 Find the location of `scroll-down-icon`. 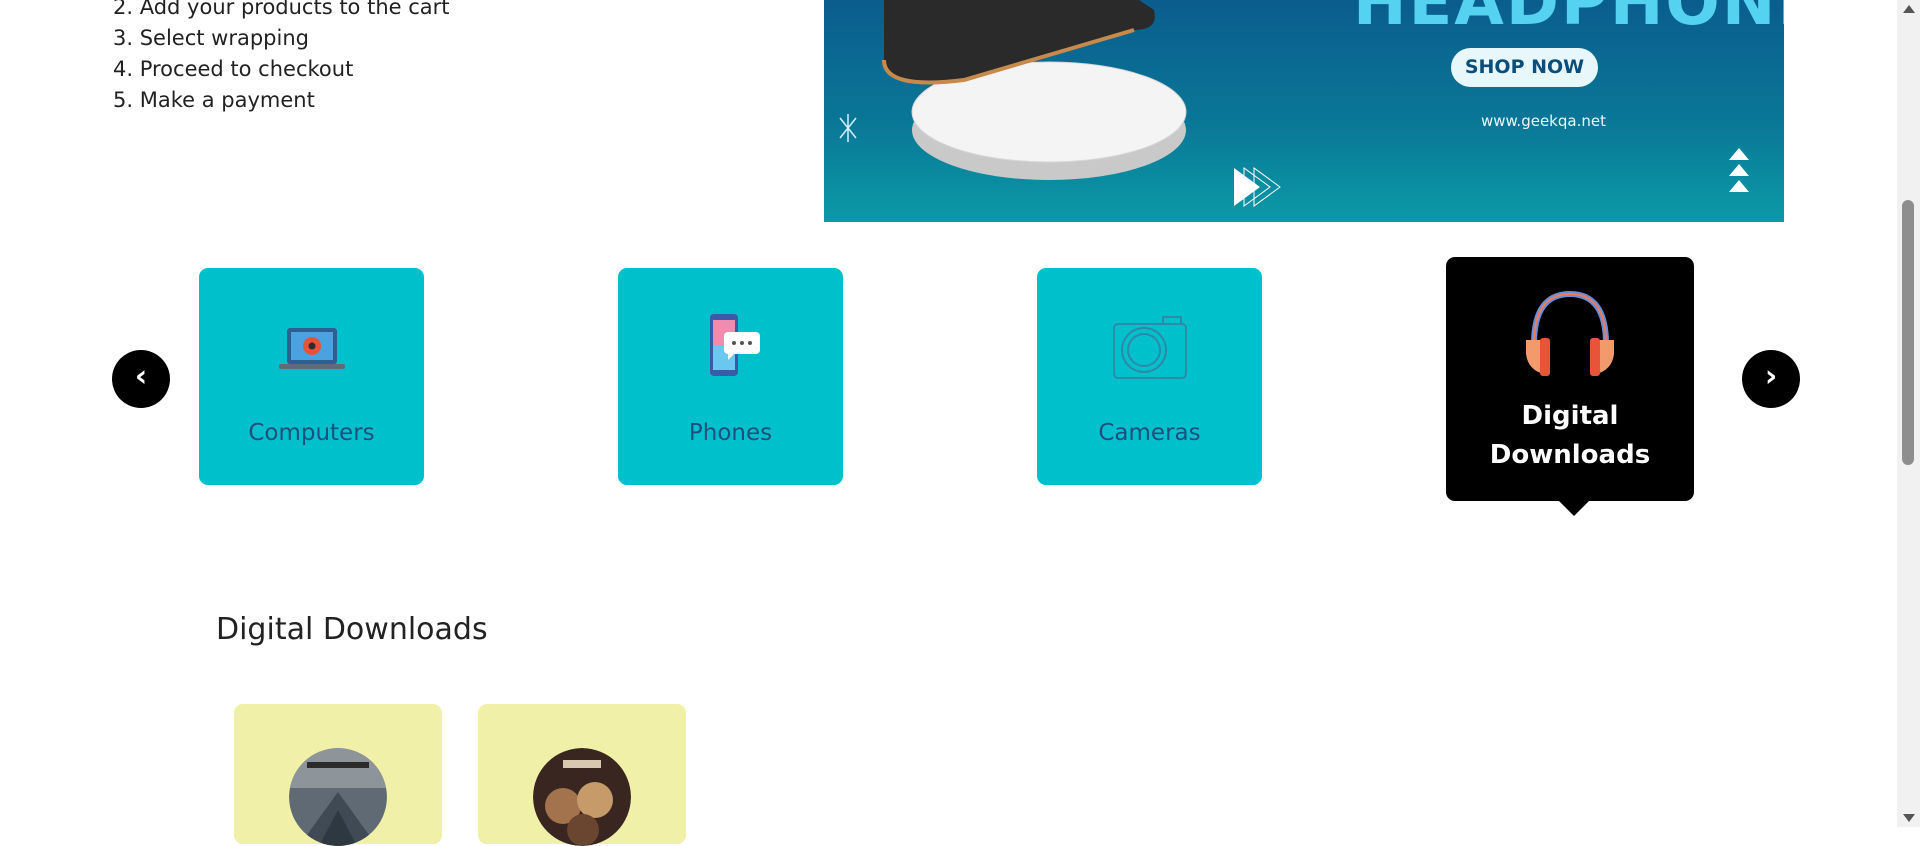

scroll-down-icon is located at coordinates (1909, 818).